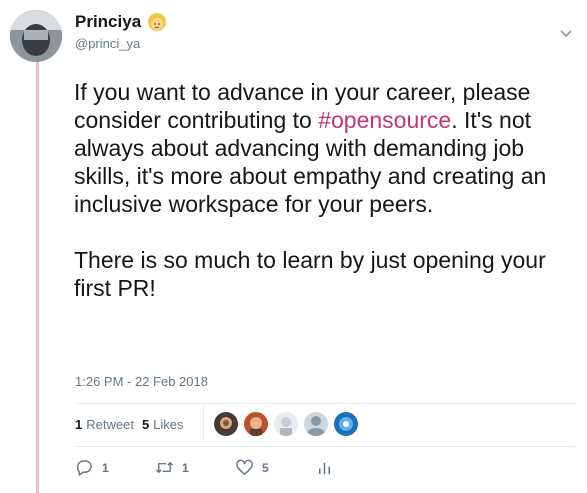 The image size is (587, 493). Describe the element at coordinates (105, 467) in the screenshot. I see `reply-count: 1` at that location.